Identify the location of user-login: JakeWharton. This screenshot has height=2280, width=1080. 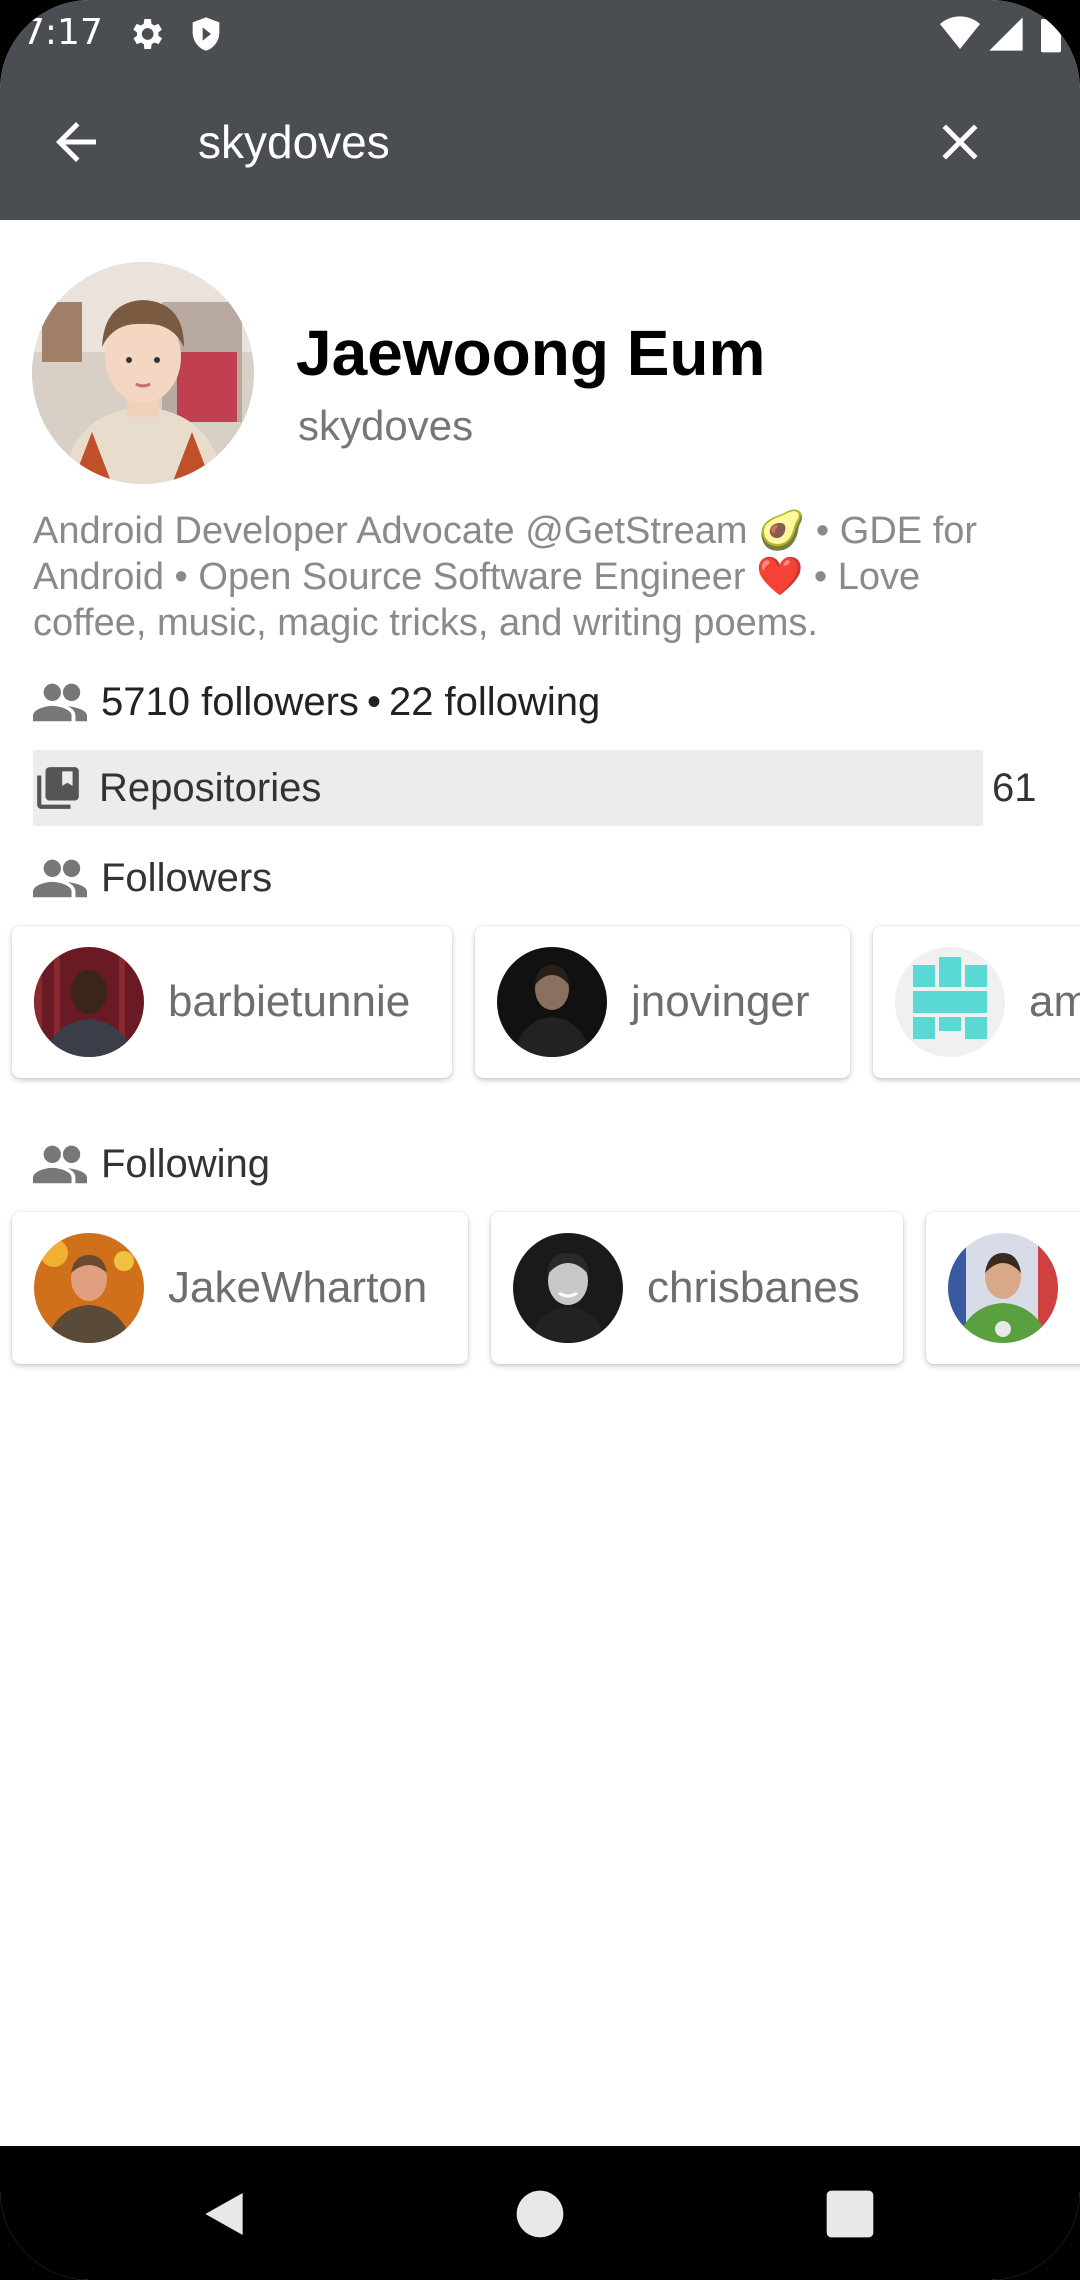
(298, 1287).